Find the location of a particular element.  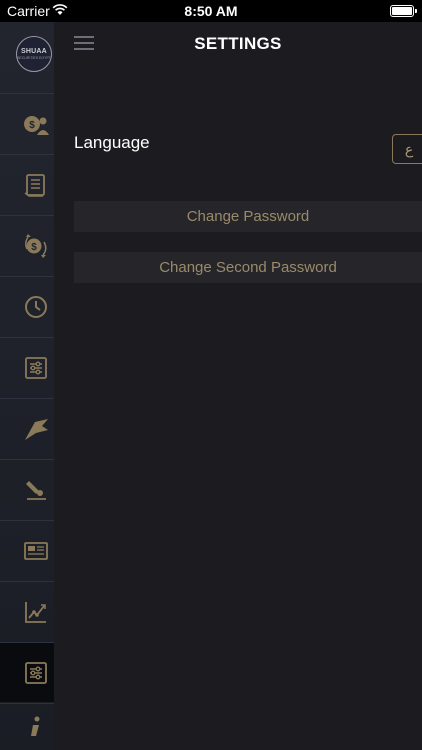

sidebar-item-info is located at coordinates (27, 726).